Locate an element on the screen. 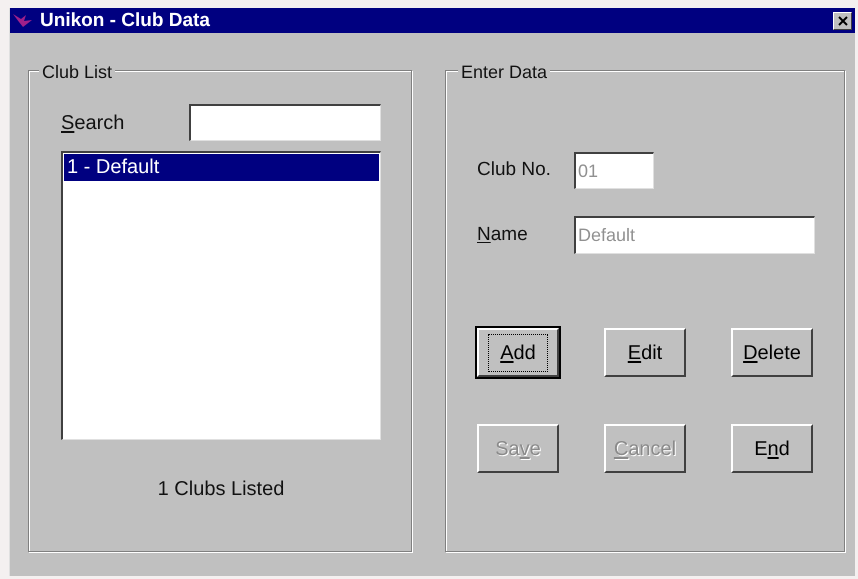 The width and height of the screenshot is (858, 579). close-button is located at coordinates (842, 21).